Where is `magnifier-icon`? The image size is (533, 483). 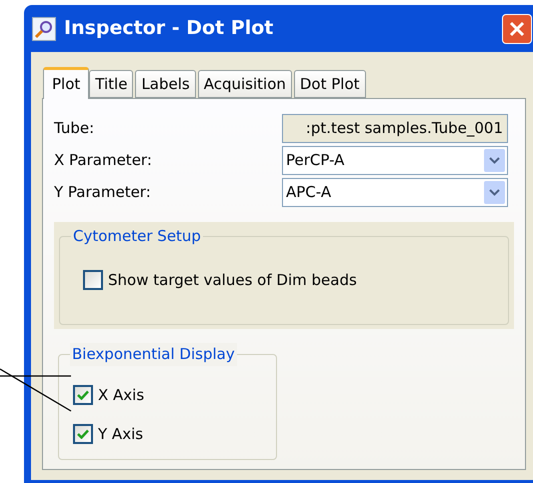 magnifier-icon is located at coordinates (44, 28).